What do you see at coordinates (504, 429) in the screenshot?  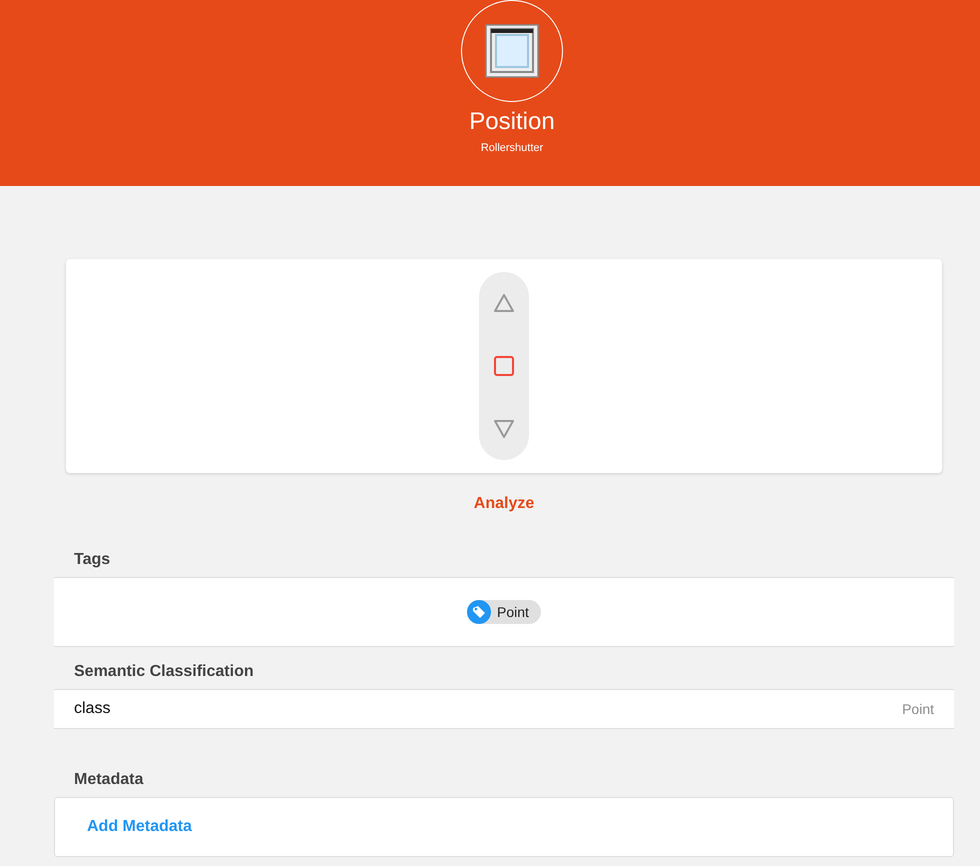 I see `triangle-down-icon` at bounding box center [504, 429].